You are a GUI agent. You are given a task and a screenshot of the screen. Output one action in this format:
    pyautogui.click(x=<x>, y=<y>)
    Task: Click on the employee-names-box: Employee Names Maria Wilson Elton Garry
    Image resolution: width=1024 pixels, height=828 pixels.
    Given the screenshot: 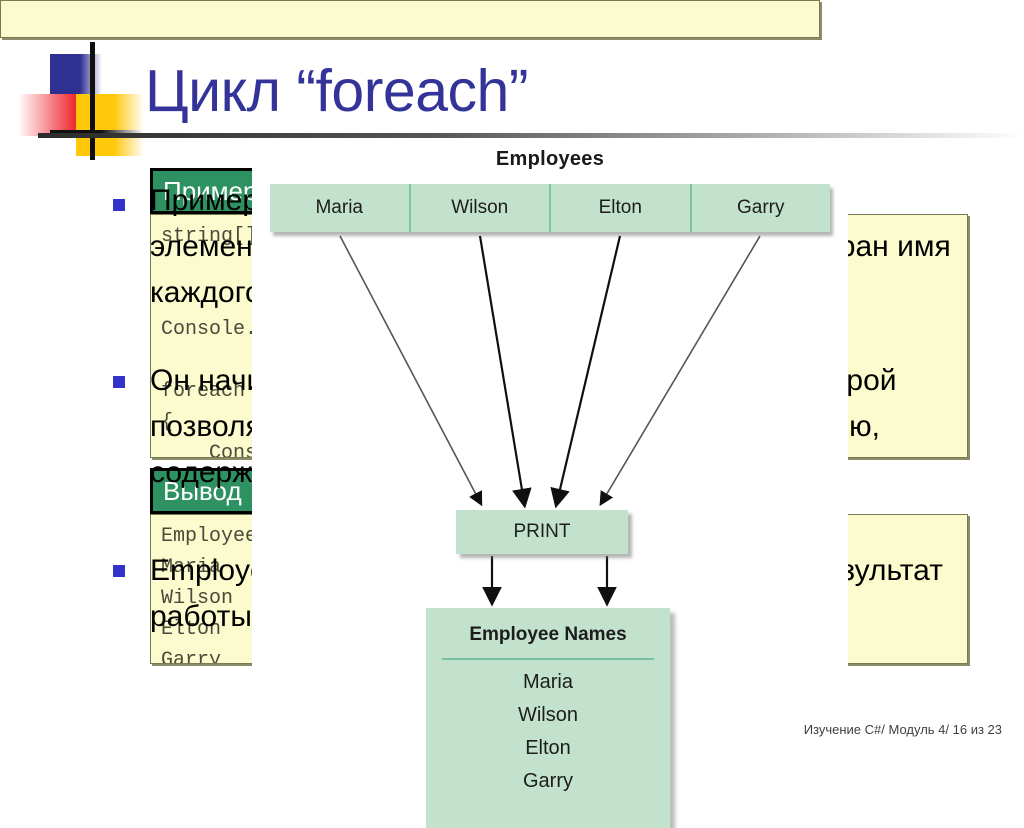 What is the action you would take?
    pyautogui.click(x=548, y=718)
    